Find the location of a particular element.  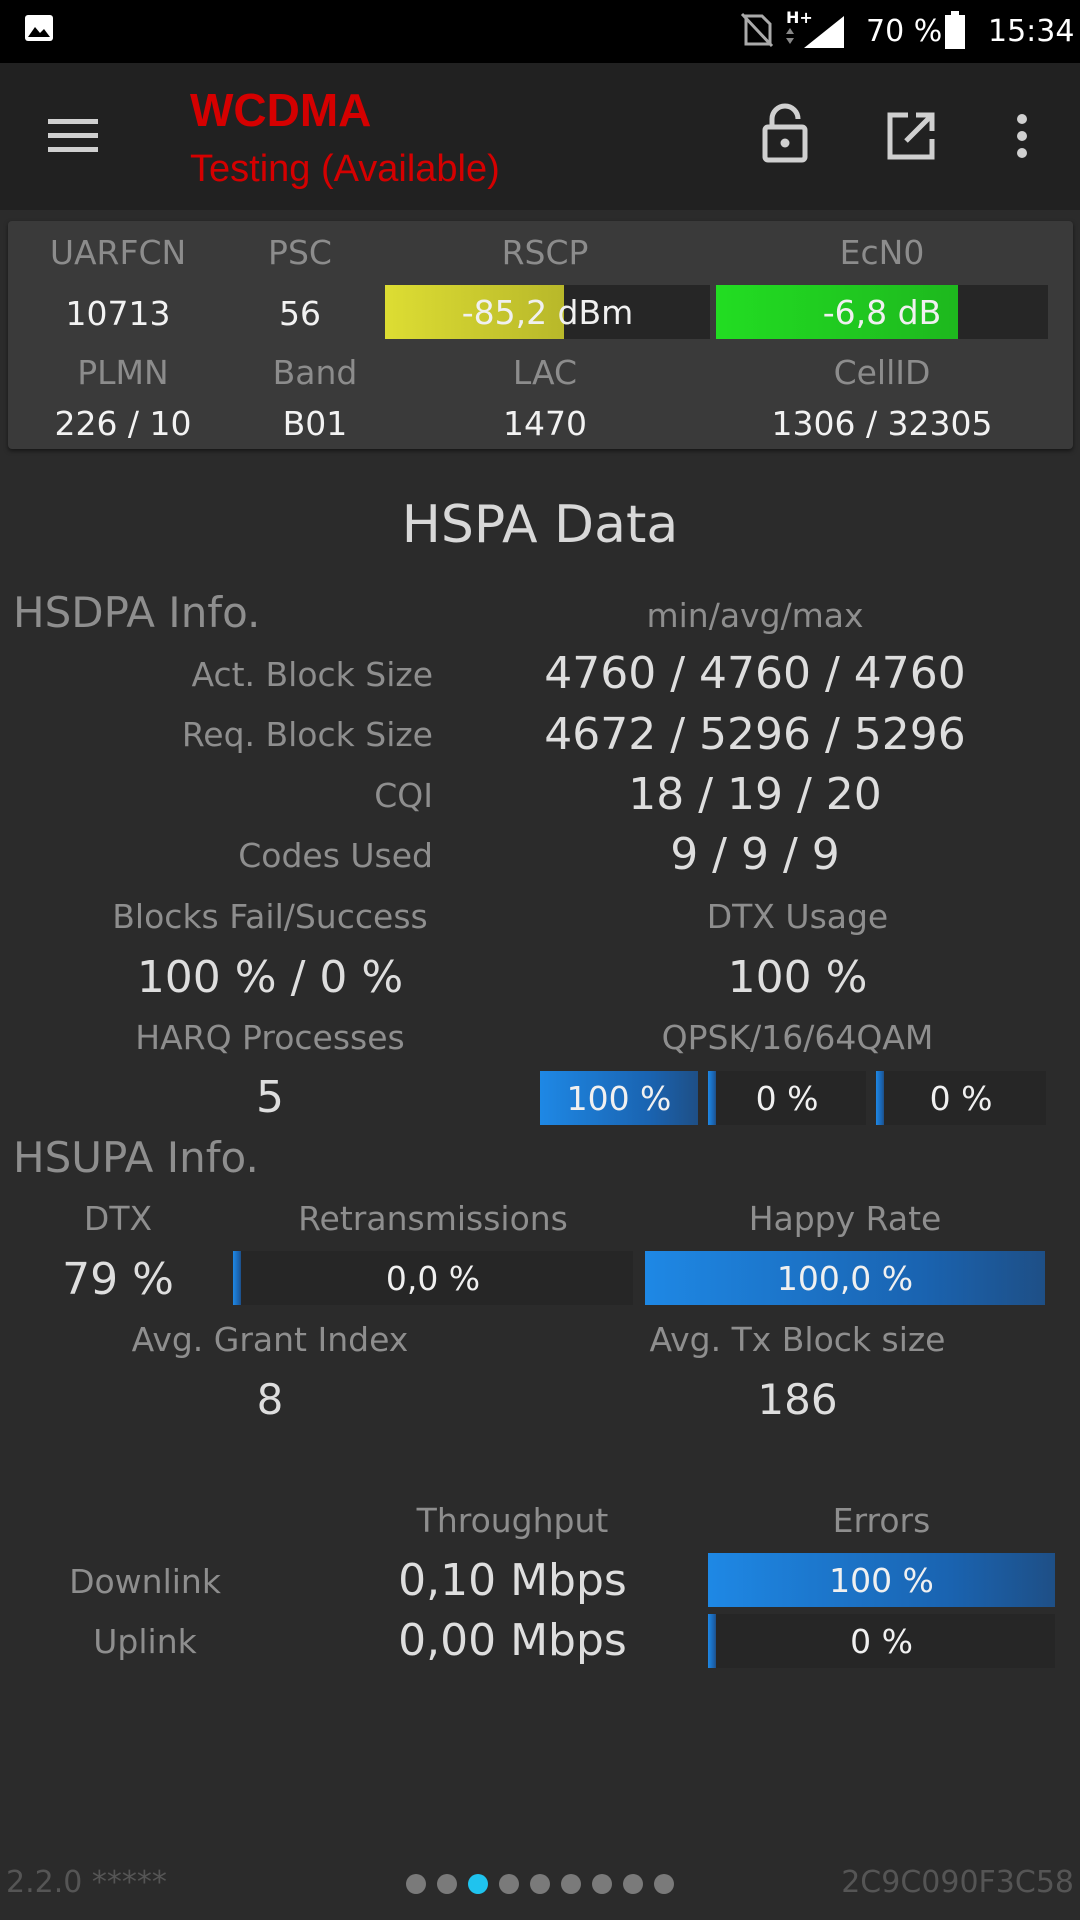

rscp-header: RSCP is located at coordinates (545, 252).